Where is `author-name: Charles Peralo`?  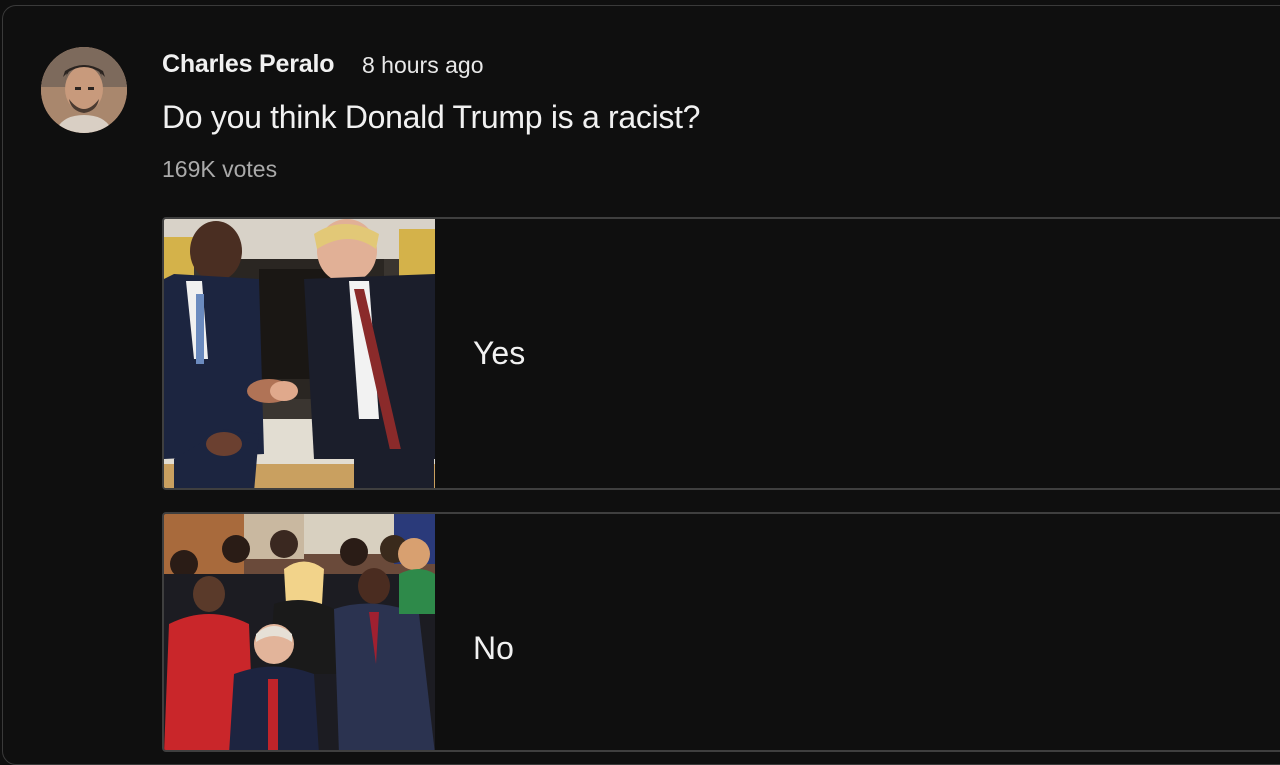
author-name: Charles Peralo is located at coordinates (248, 64).